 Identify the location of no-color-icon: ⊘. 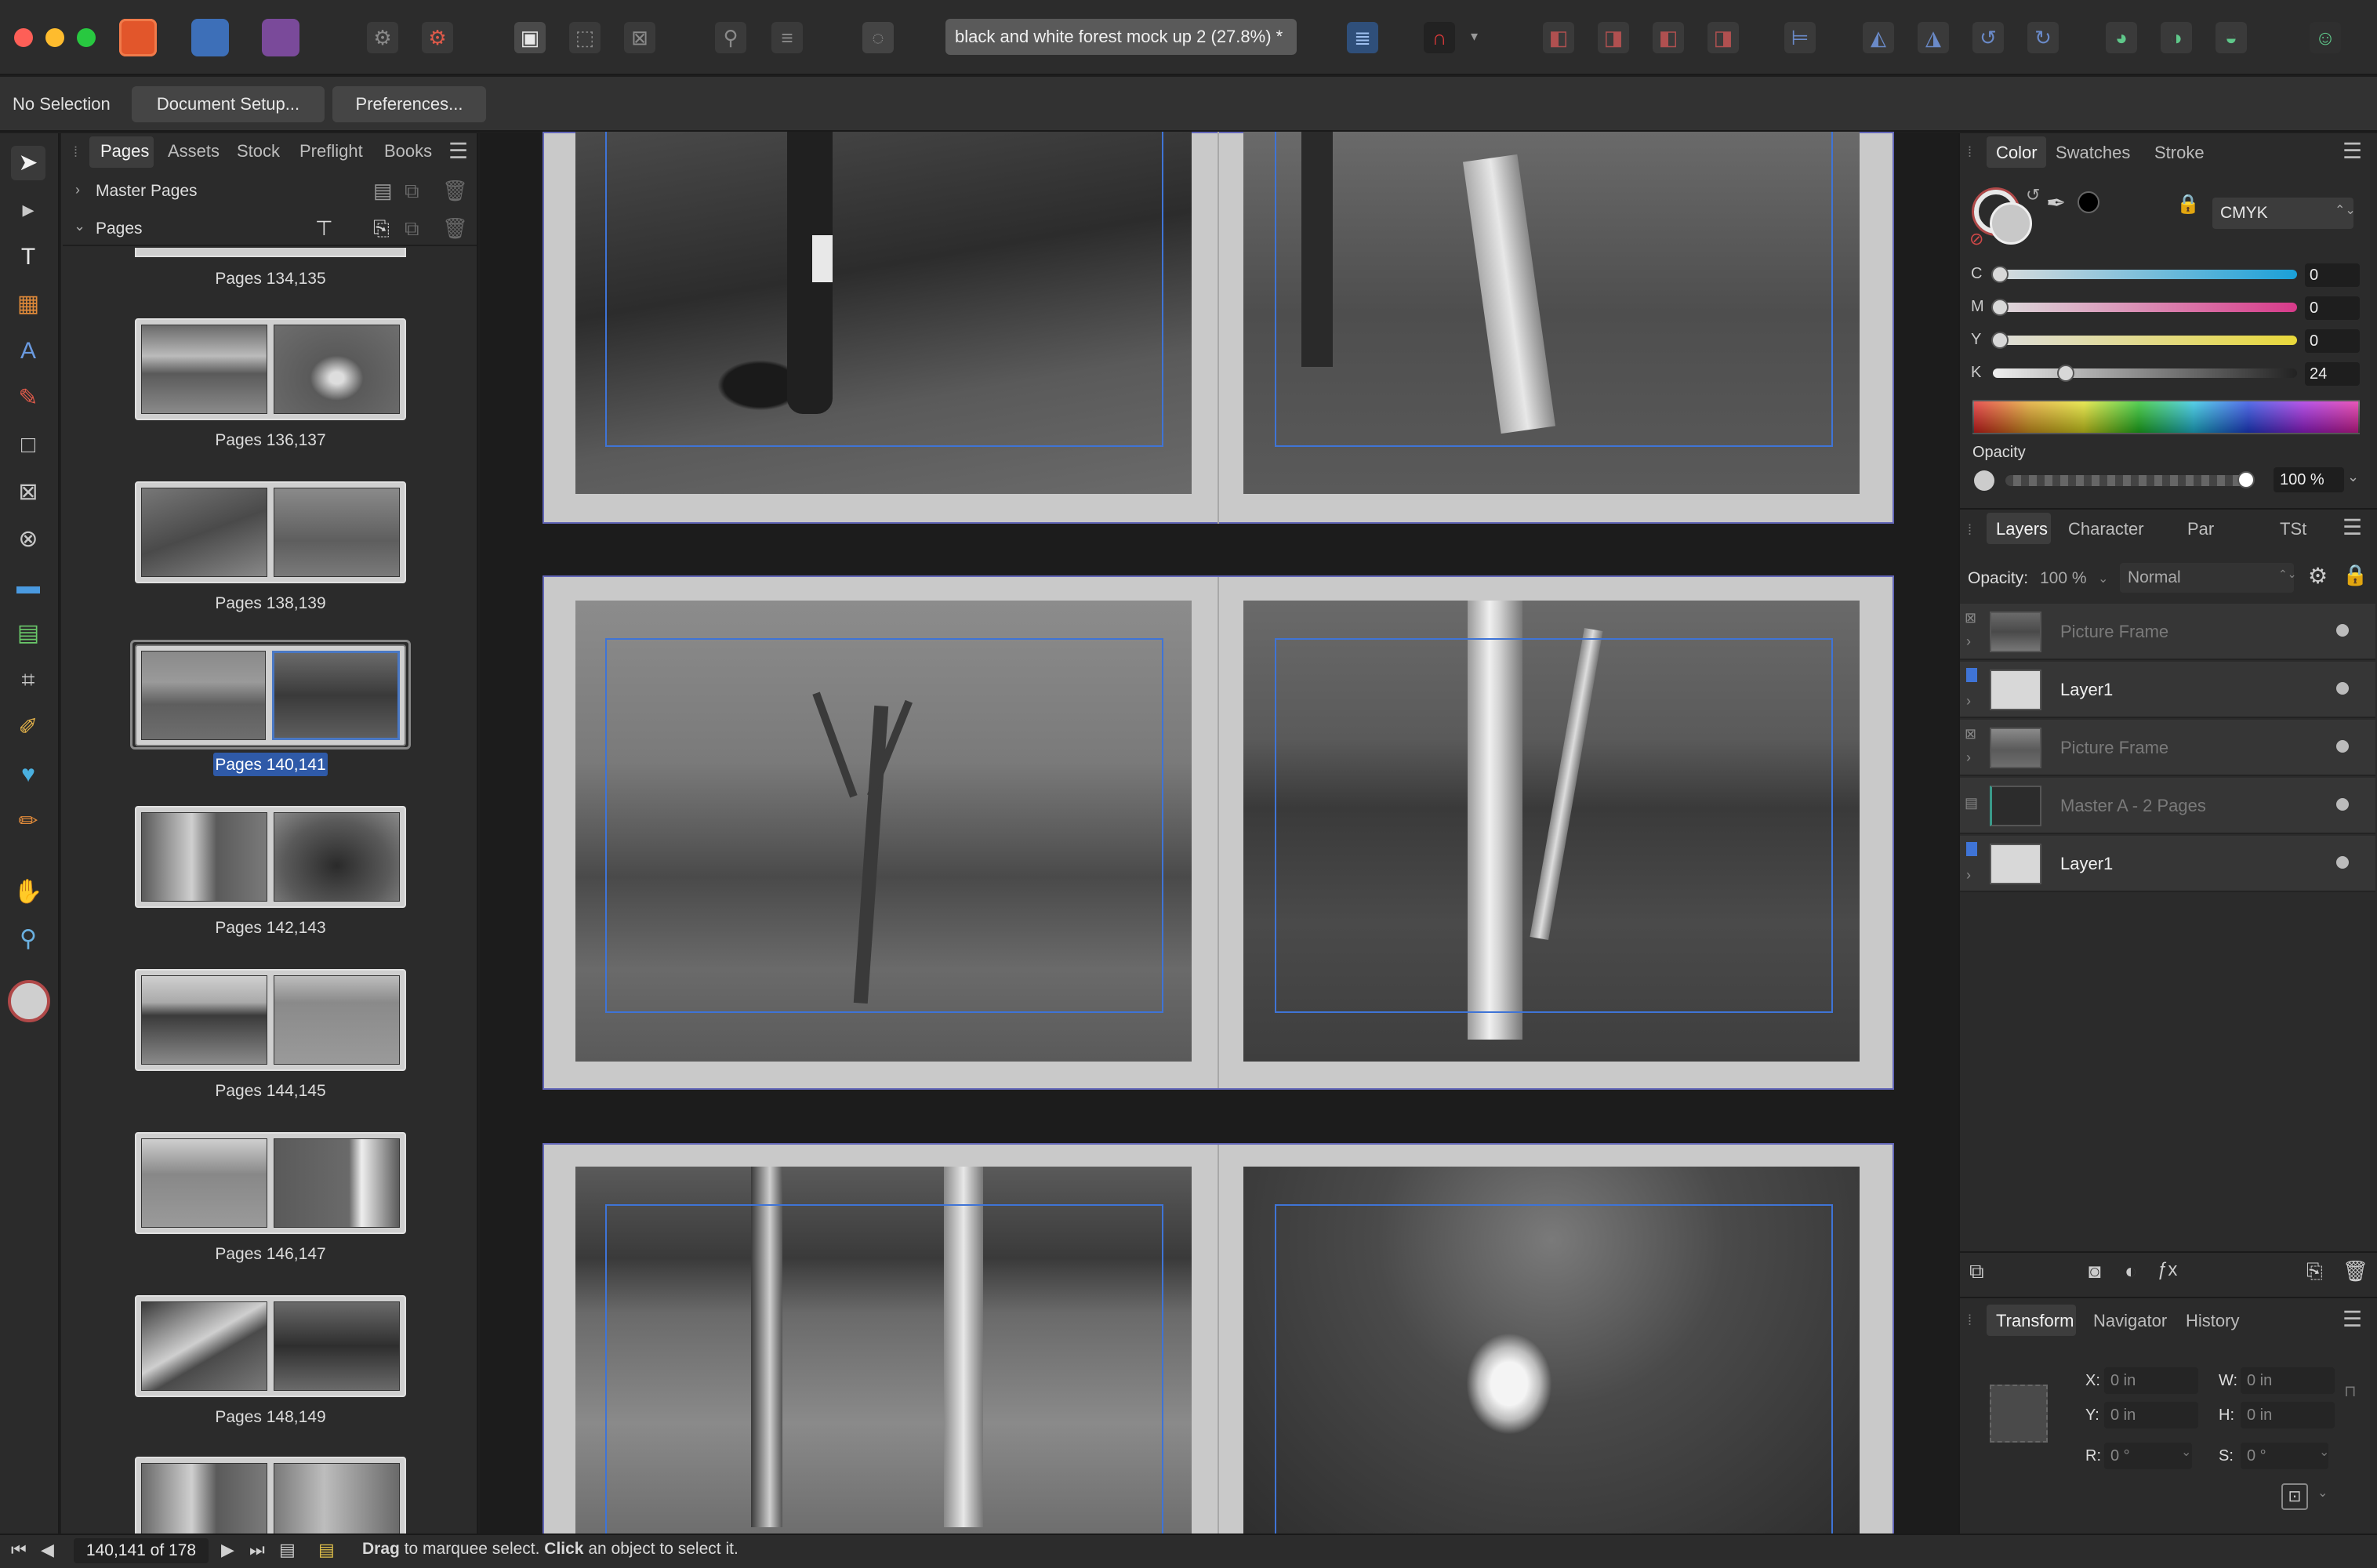
(1976, 239).